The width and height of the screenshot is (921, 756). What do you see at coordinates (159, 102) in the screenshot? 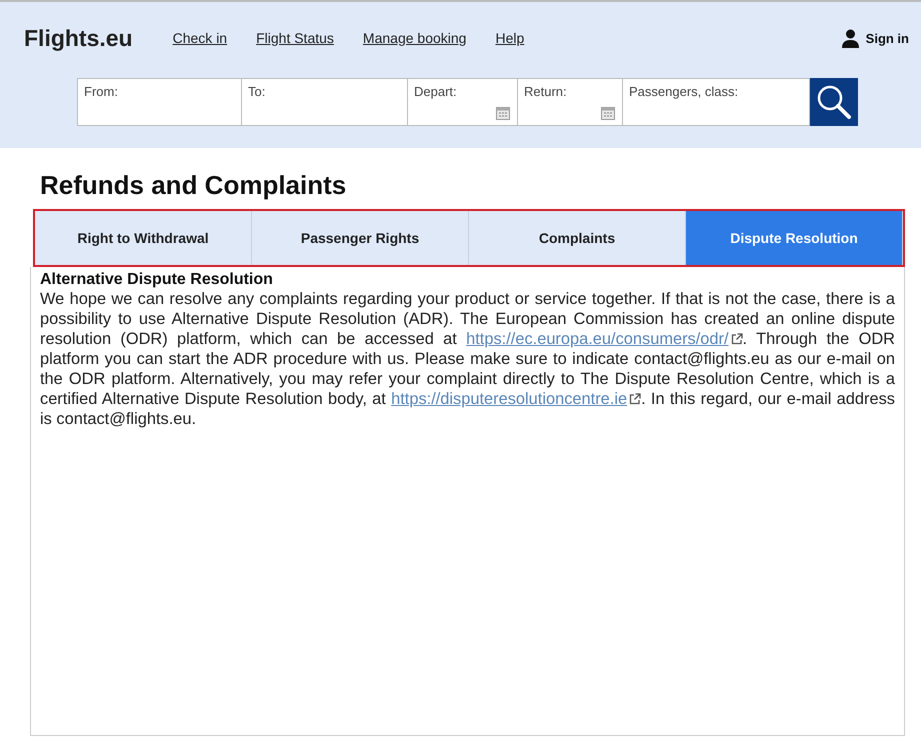
I see `input-field: From:` at bounding box center [159, 102].